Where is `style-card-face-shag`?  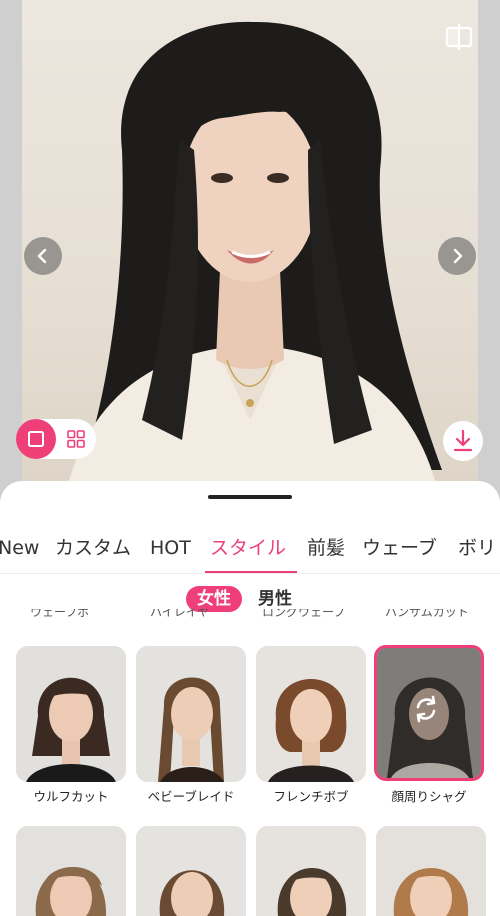
style-card-face-shag is located at coordinates (429, 713).